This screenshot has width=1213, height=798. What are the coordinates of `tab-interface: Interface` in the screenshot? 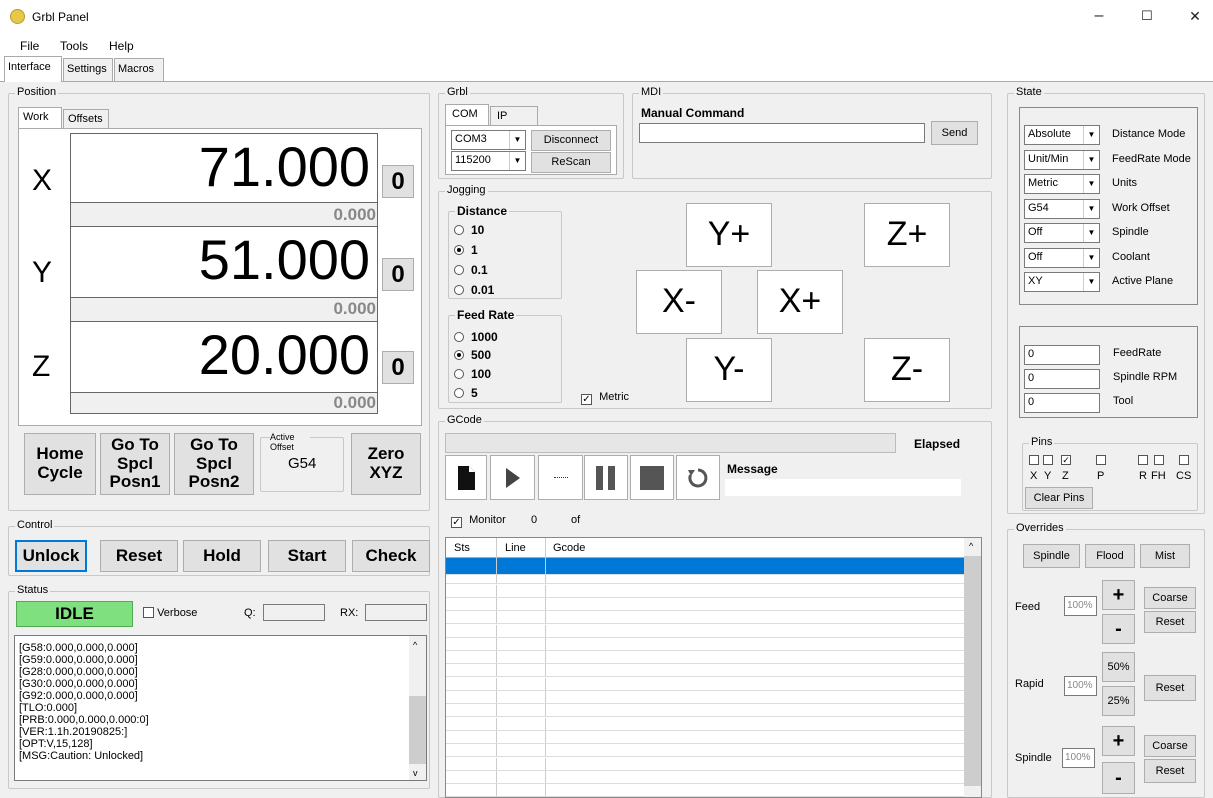 It's located at (33, 69).